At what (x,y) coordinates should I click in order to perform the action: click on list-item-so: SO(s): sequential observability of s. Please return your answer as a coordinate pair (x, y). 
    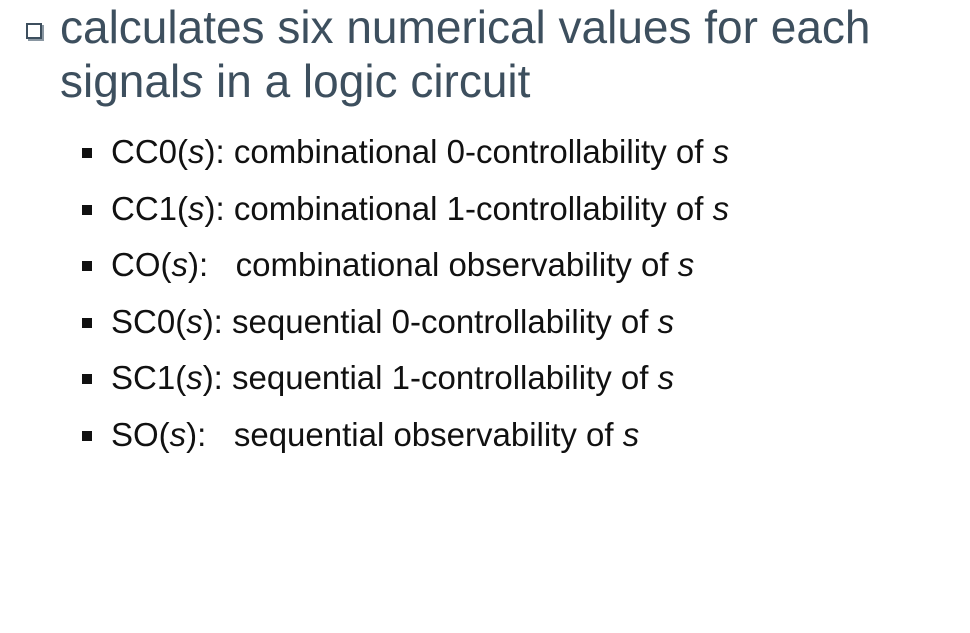
    Looking at the image, I should click on (512, 435).